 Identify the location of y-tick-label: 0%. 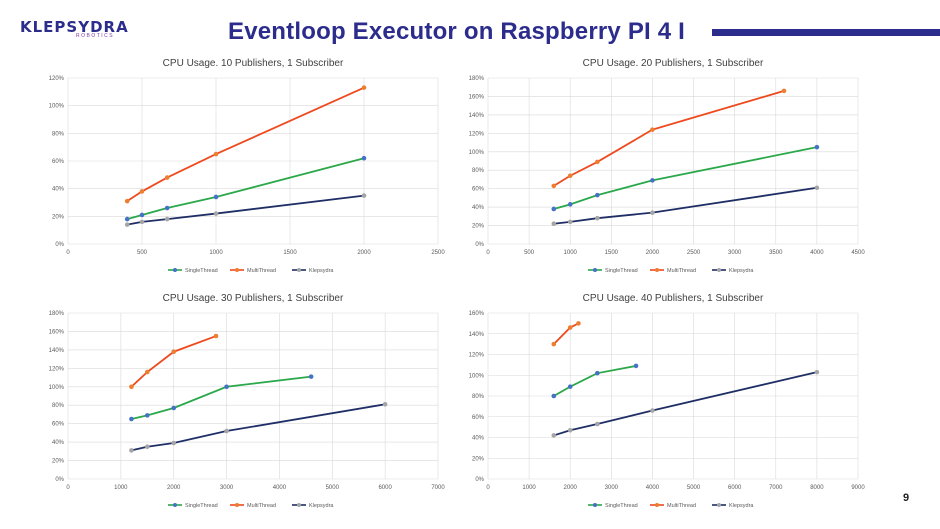
(59, 480).